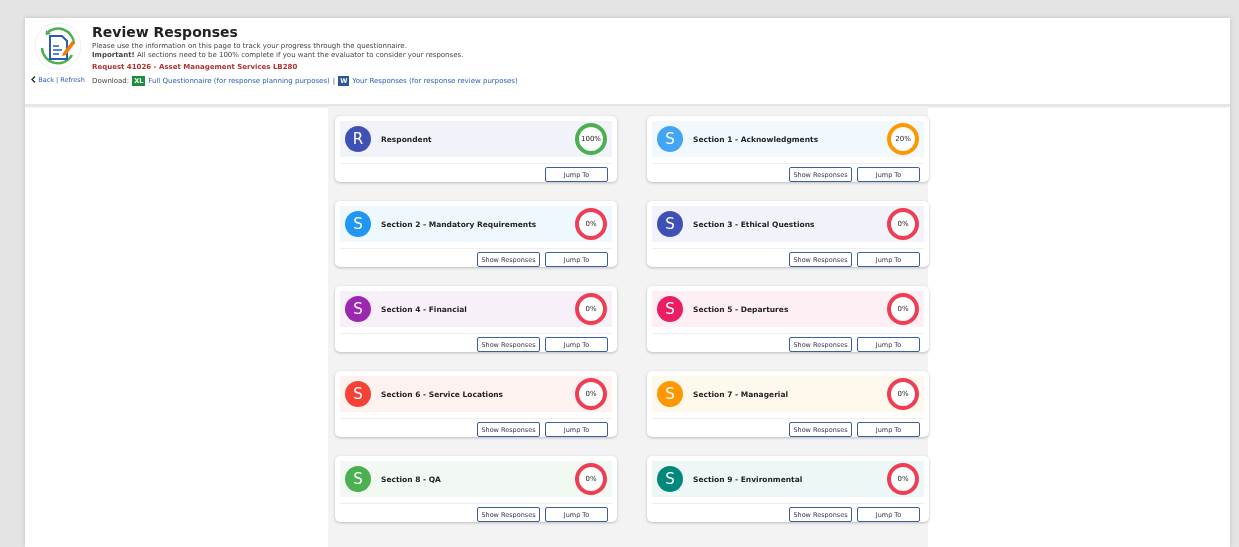  What do you see at coordinates (58, 46) in the screenshot?
I see `document-edit-icon` at bounding box center [58, 46].